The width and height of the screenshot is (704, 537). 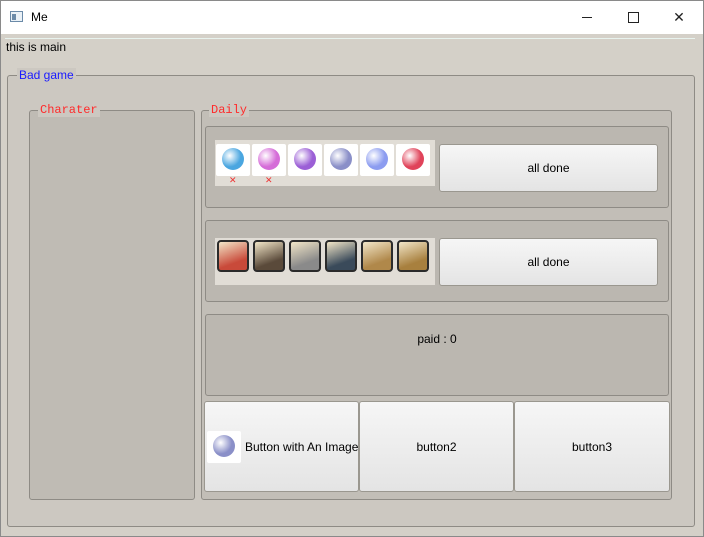 I want to click on character-group-title: Charater, so click(x=69, y=110).